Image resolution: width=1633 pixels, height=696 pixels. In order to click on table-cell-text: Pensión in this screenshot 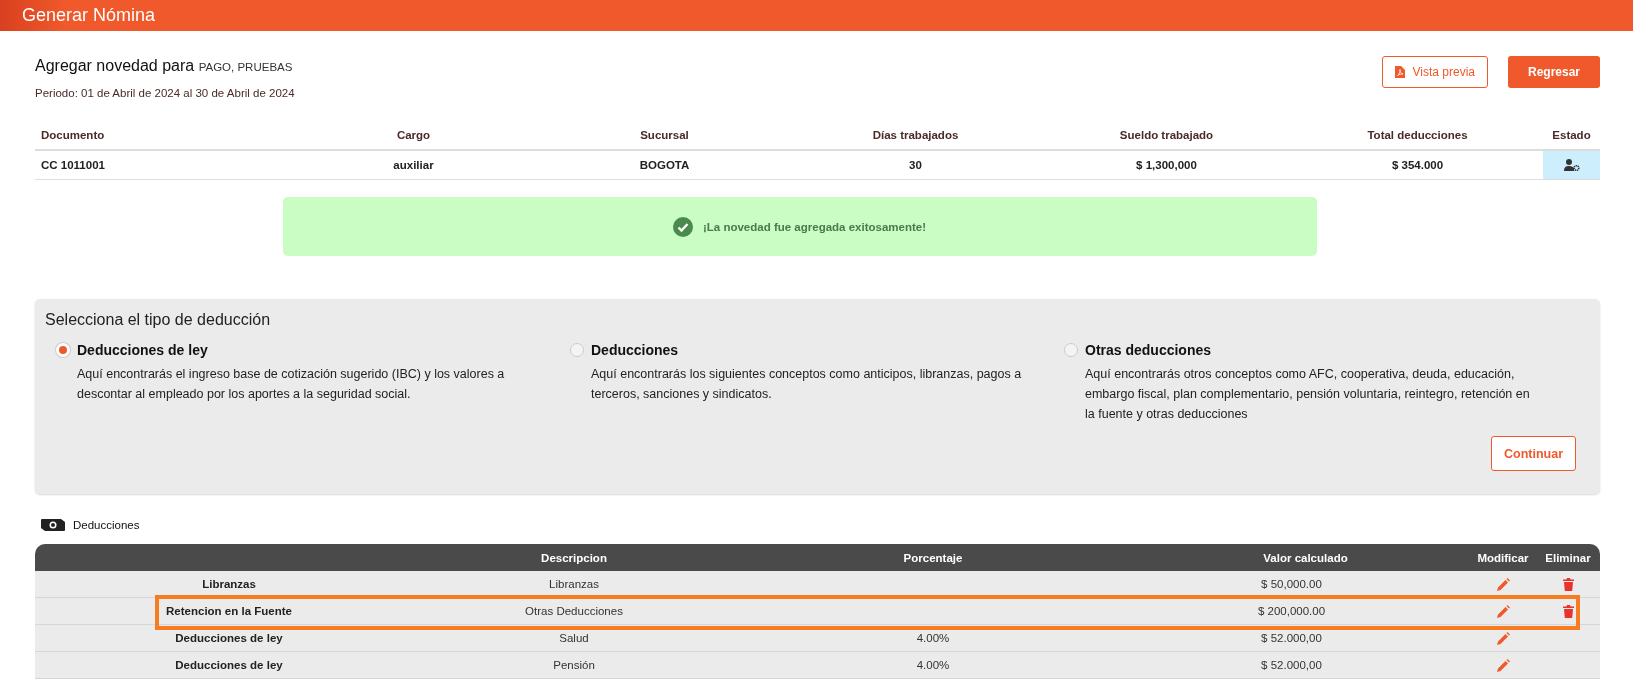, I will do `click(574, 665)`.